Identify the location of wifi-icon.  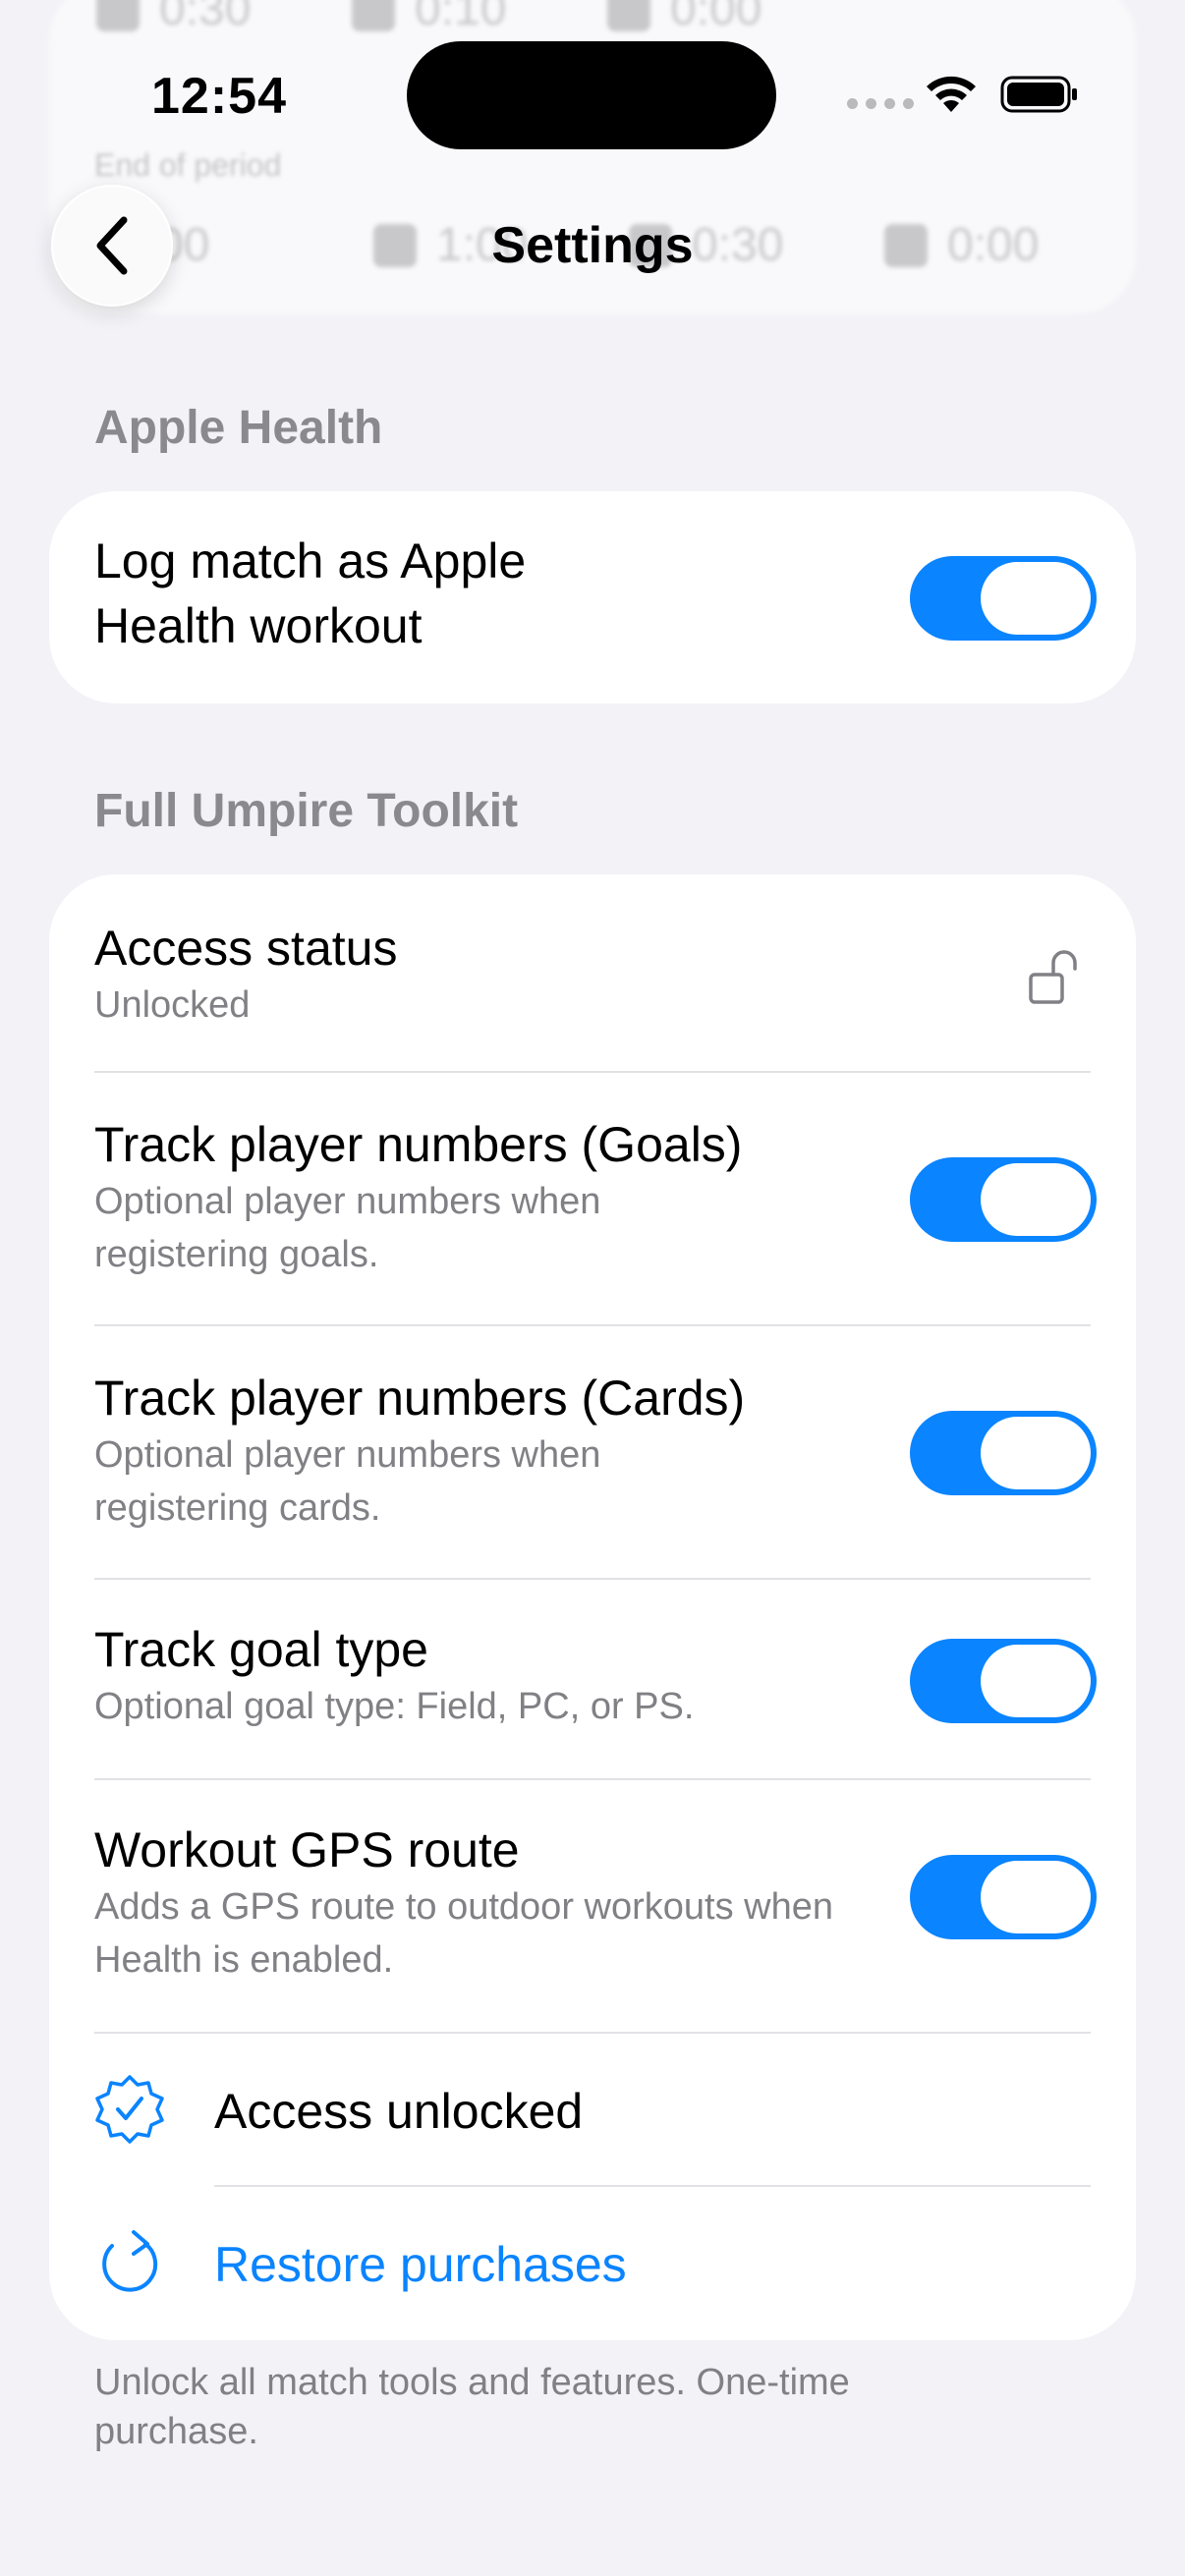
(952, 94).